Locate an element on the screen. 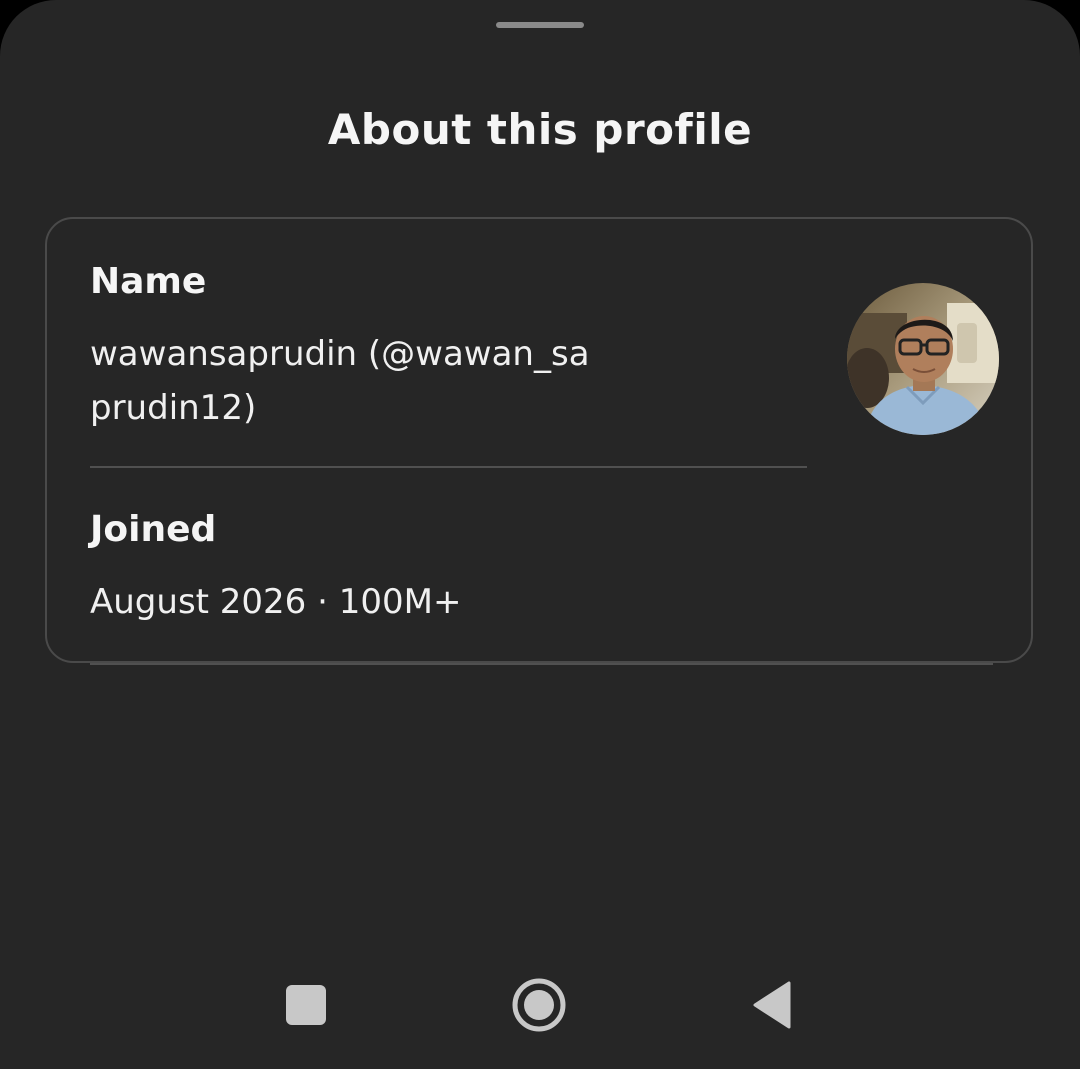  back-button is located at coordinates (771, 1005).